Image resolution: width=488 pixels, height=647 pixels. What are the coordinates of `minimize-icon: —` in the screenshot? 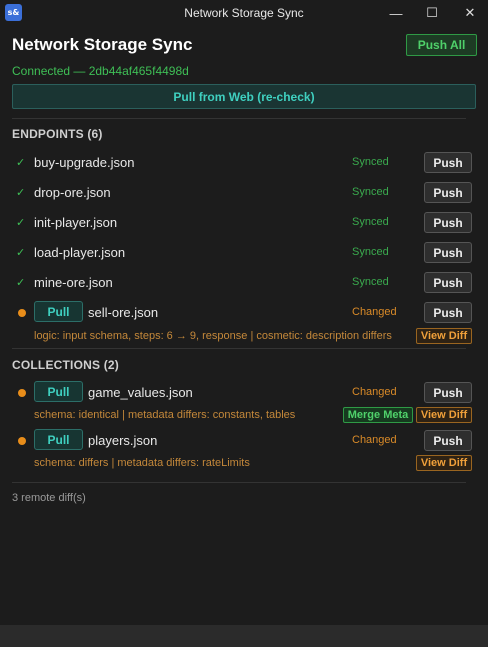 It's located at (396, 13).